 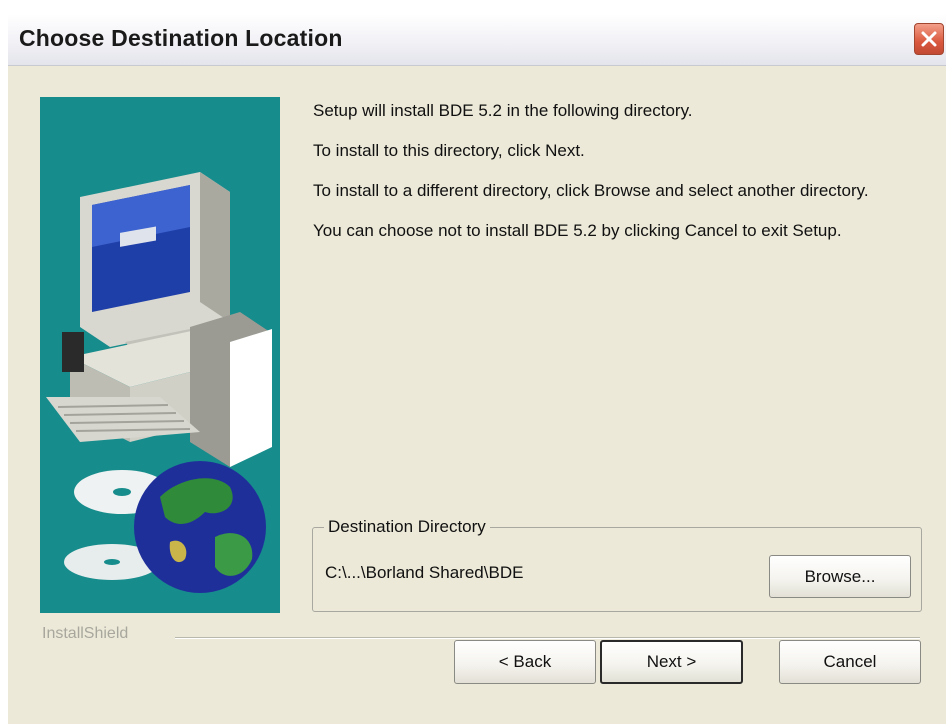 What do you see at coordinates (850, 662) in the screenshot?
I see `cancel-button: Cancel` at bounding box center [850, 662].